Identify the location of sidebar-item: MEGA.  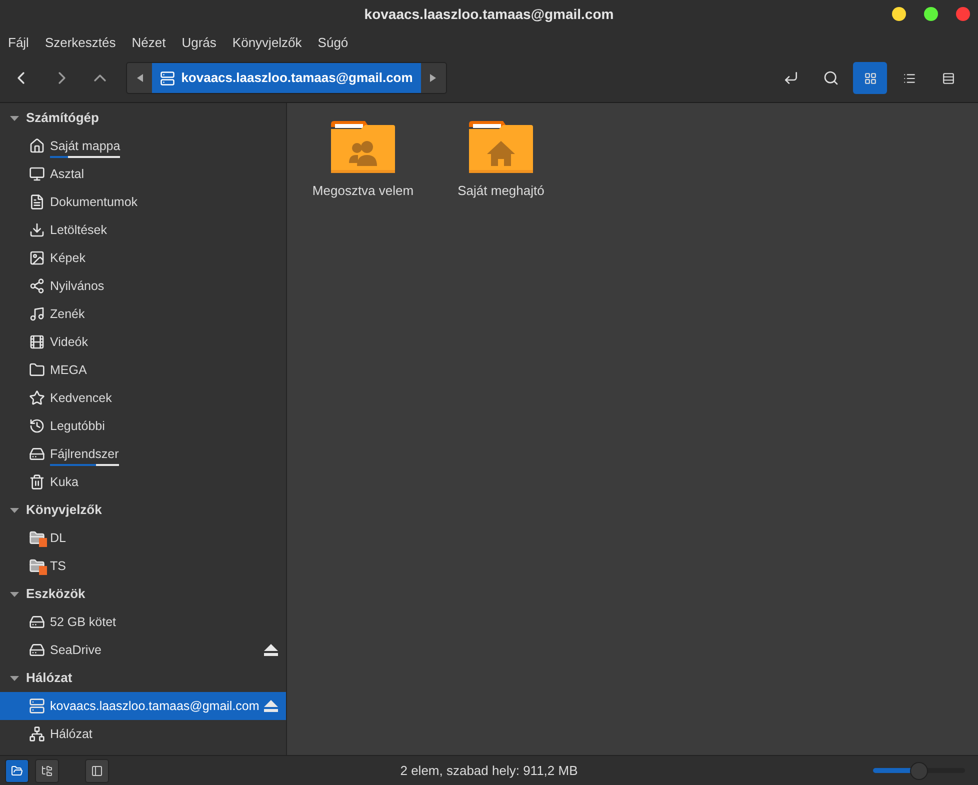
(143, 370).